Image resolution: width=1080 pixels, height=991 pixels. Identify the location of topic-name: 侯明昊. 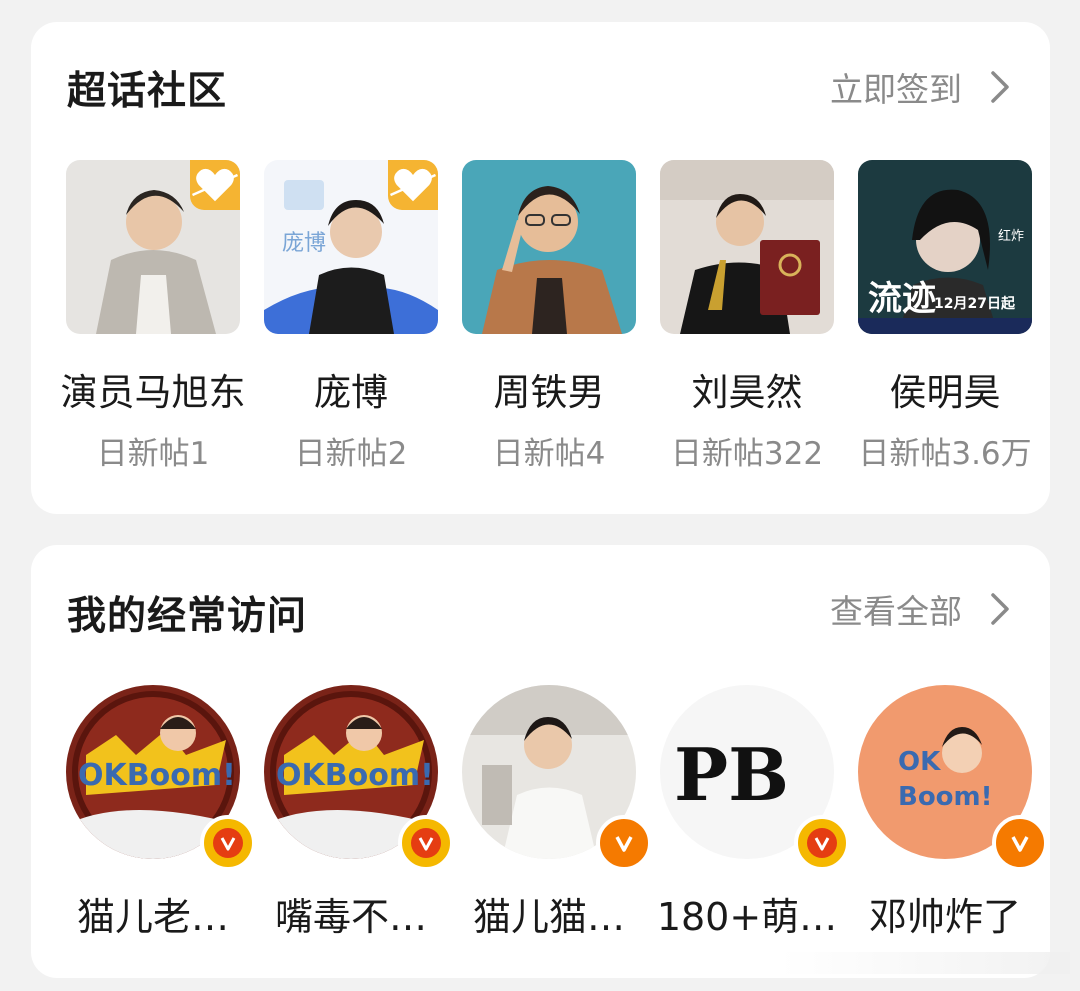
(945, 392).